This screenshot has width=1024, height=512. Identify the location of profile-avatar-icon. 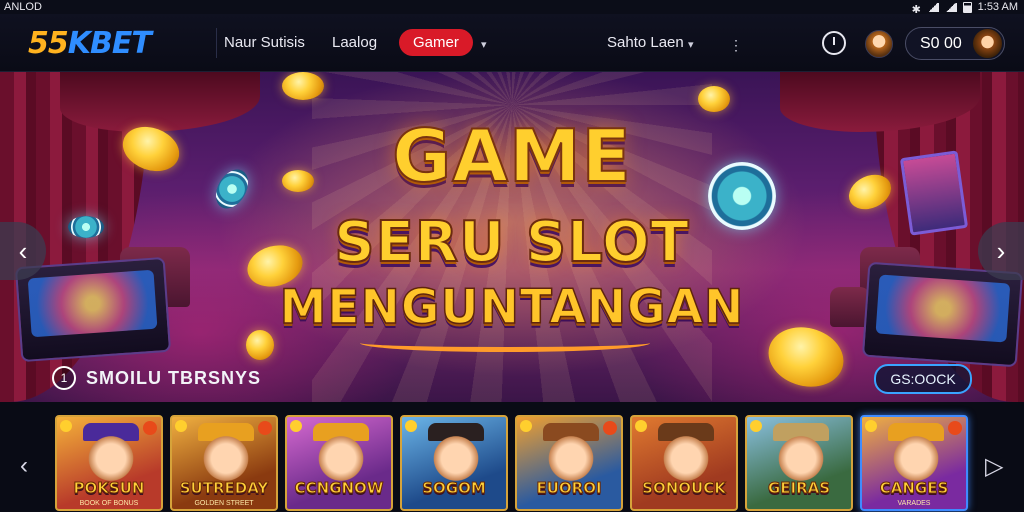
(987, 43).